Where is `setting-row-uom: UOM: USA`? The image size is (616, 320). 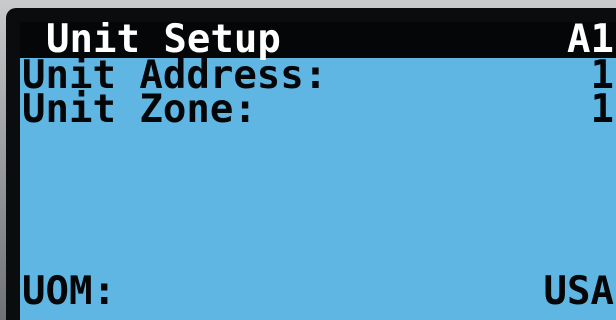 setting-row-uom: UOM: USA is located at coordinates (318, 291).